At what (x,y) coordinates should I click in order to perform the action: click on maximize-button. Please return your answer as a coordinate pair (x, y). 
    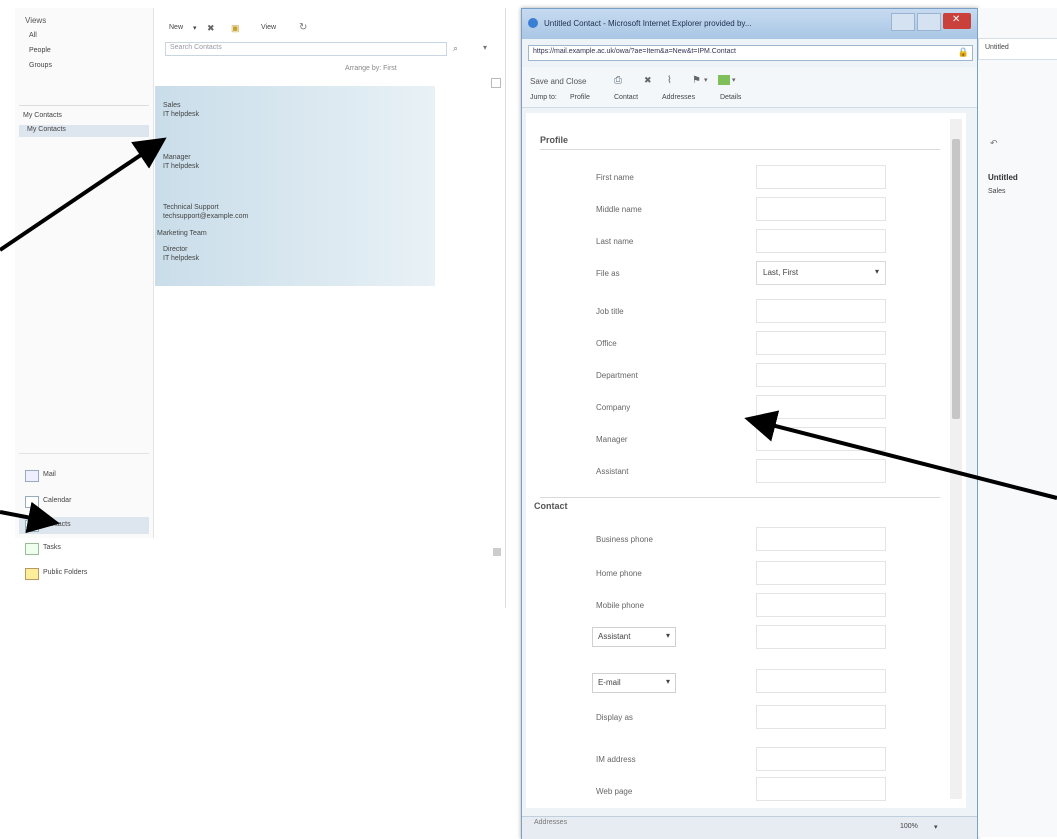
    Looking at the image, I should click on (929, 22).